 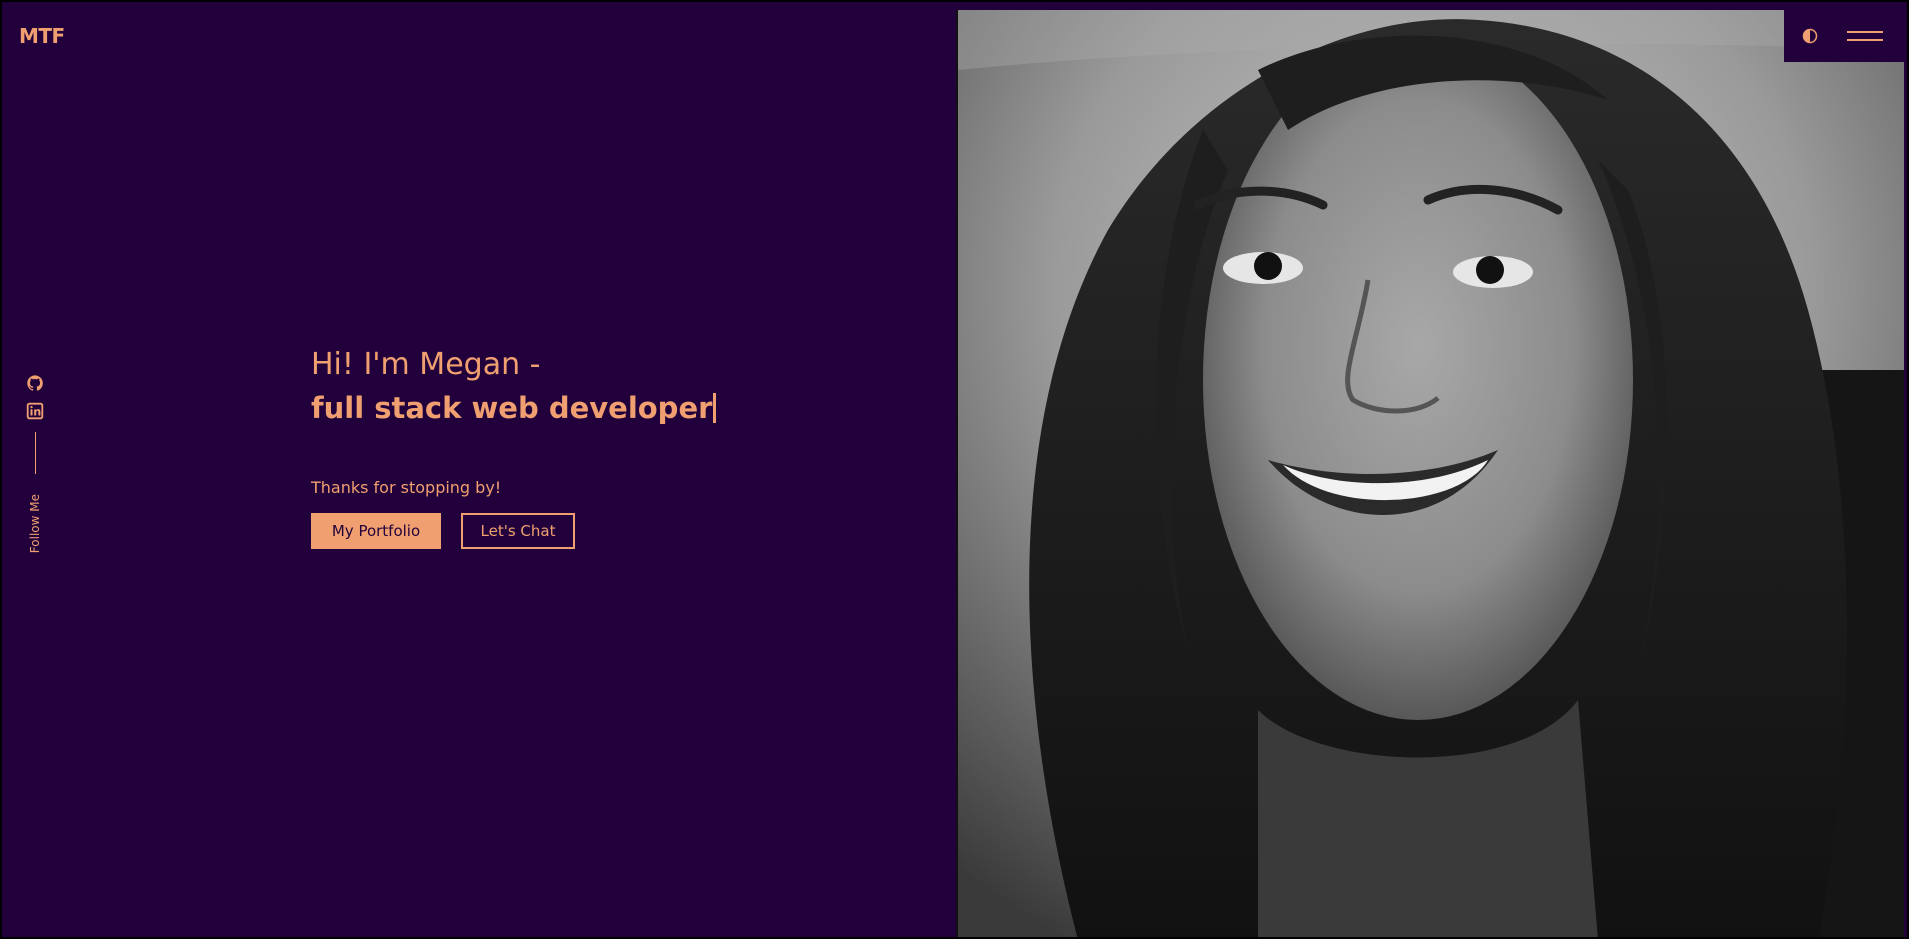 What do you see at coordinates (1810, 36) in the screenshot?
I see `half-circle-icon` at bounding box center [1810, 36].